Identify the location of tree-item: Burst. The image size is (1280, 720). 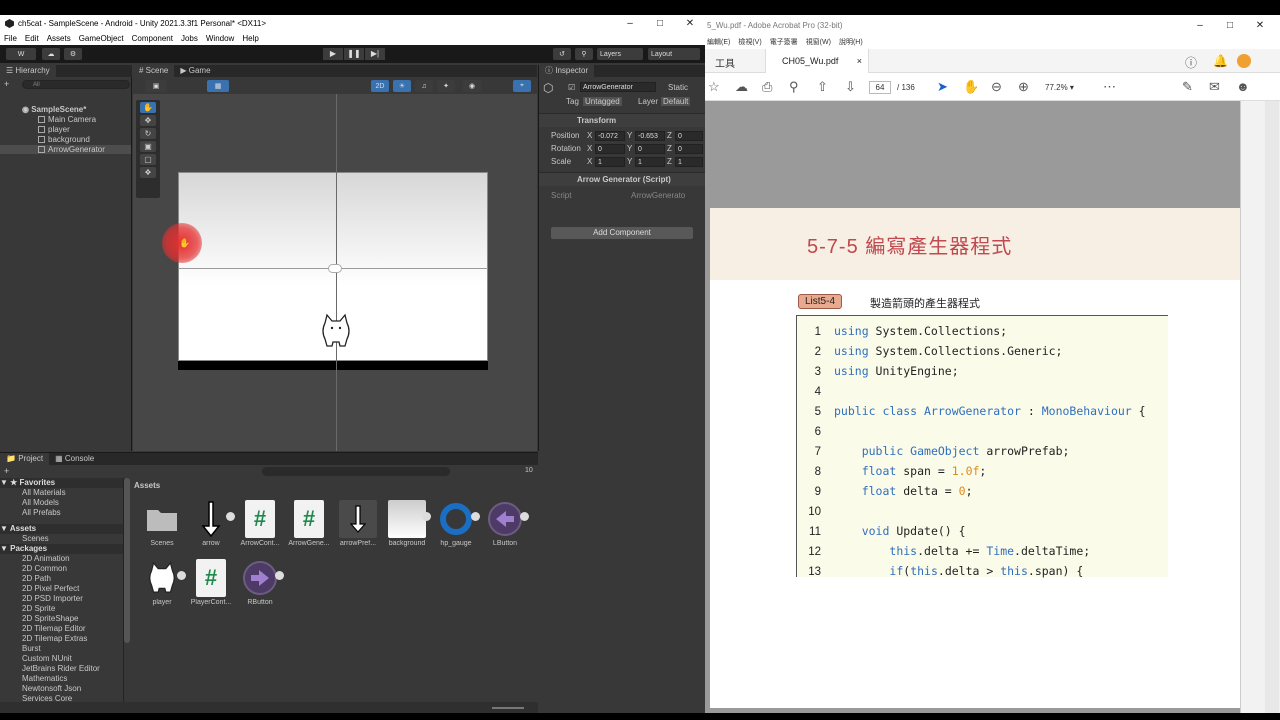
(61, 649).